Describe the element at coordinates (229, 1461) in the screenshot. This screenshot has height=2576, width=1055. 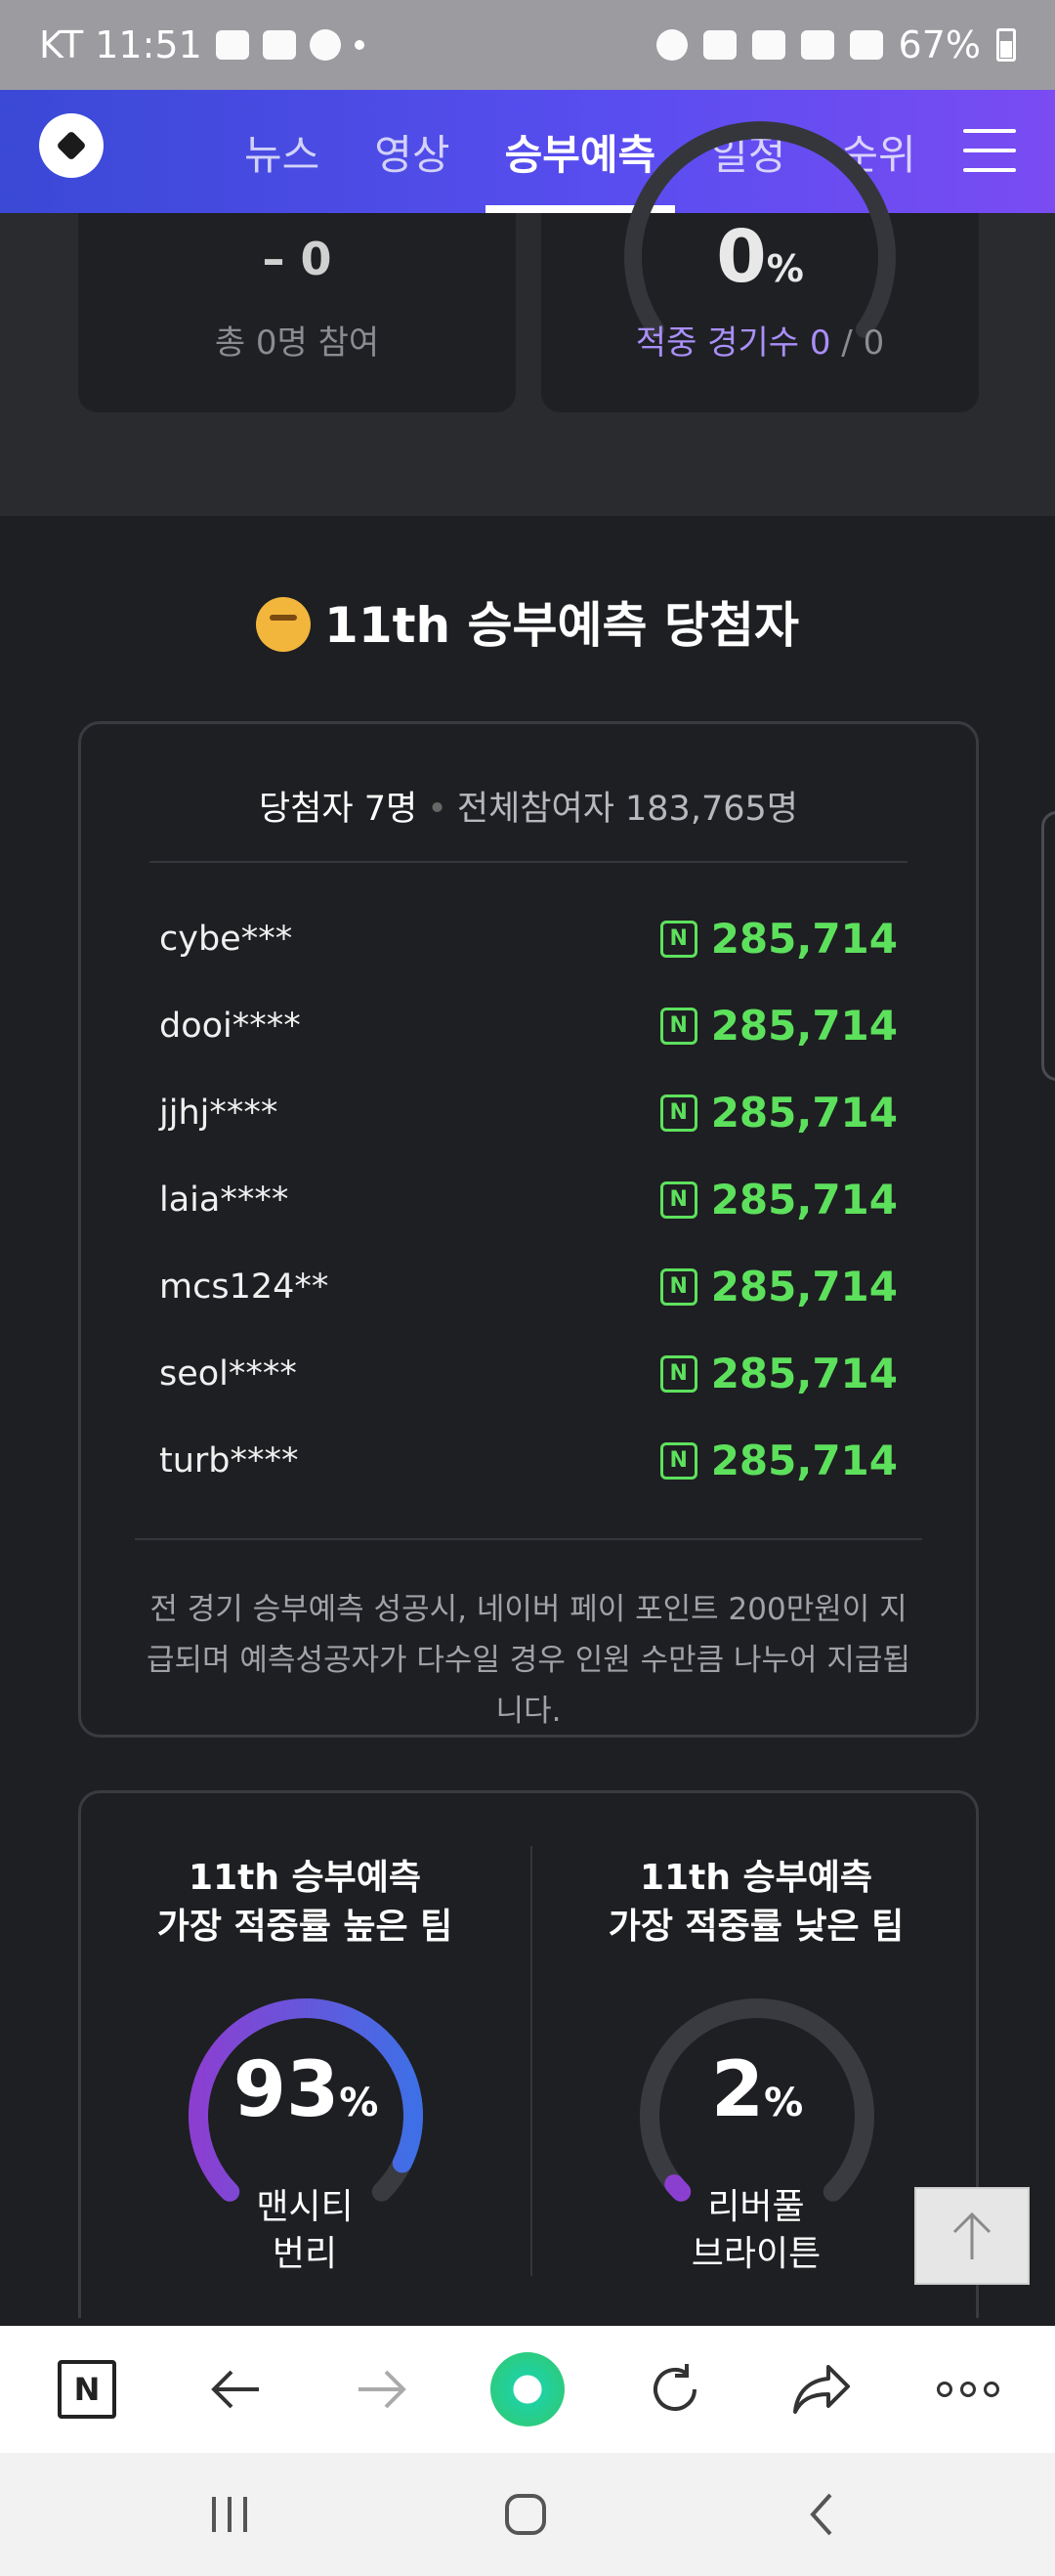
I see `winner-name: turb****` at that location.